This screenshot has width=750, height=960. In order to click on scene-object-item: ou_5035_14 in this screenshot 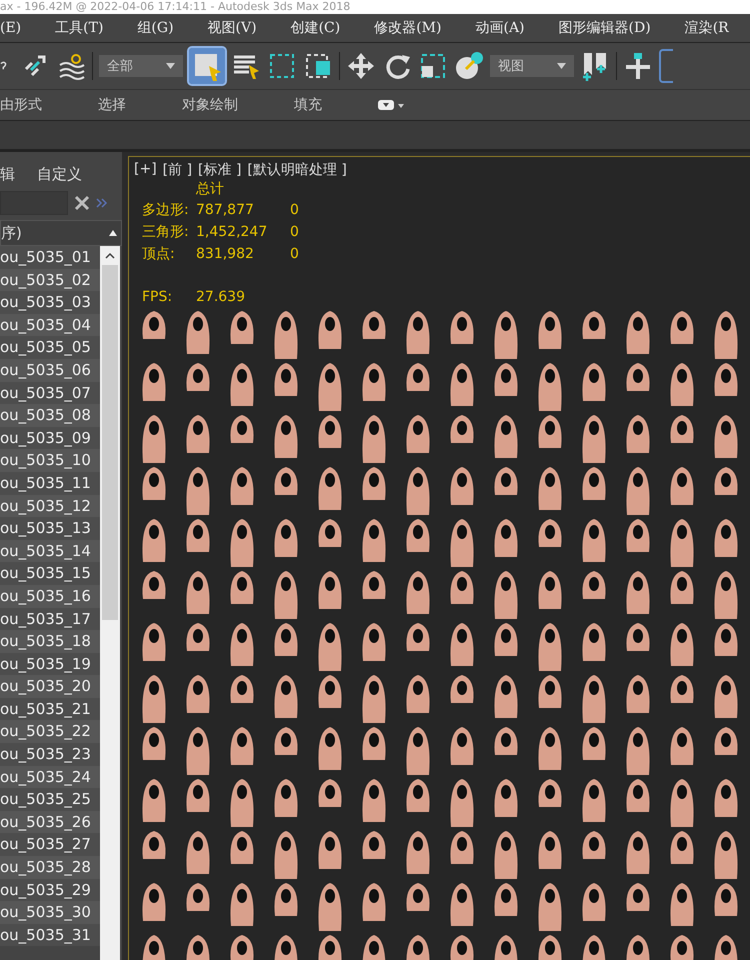, I will do `click(50, 551)`.